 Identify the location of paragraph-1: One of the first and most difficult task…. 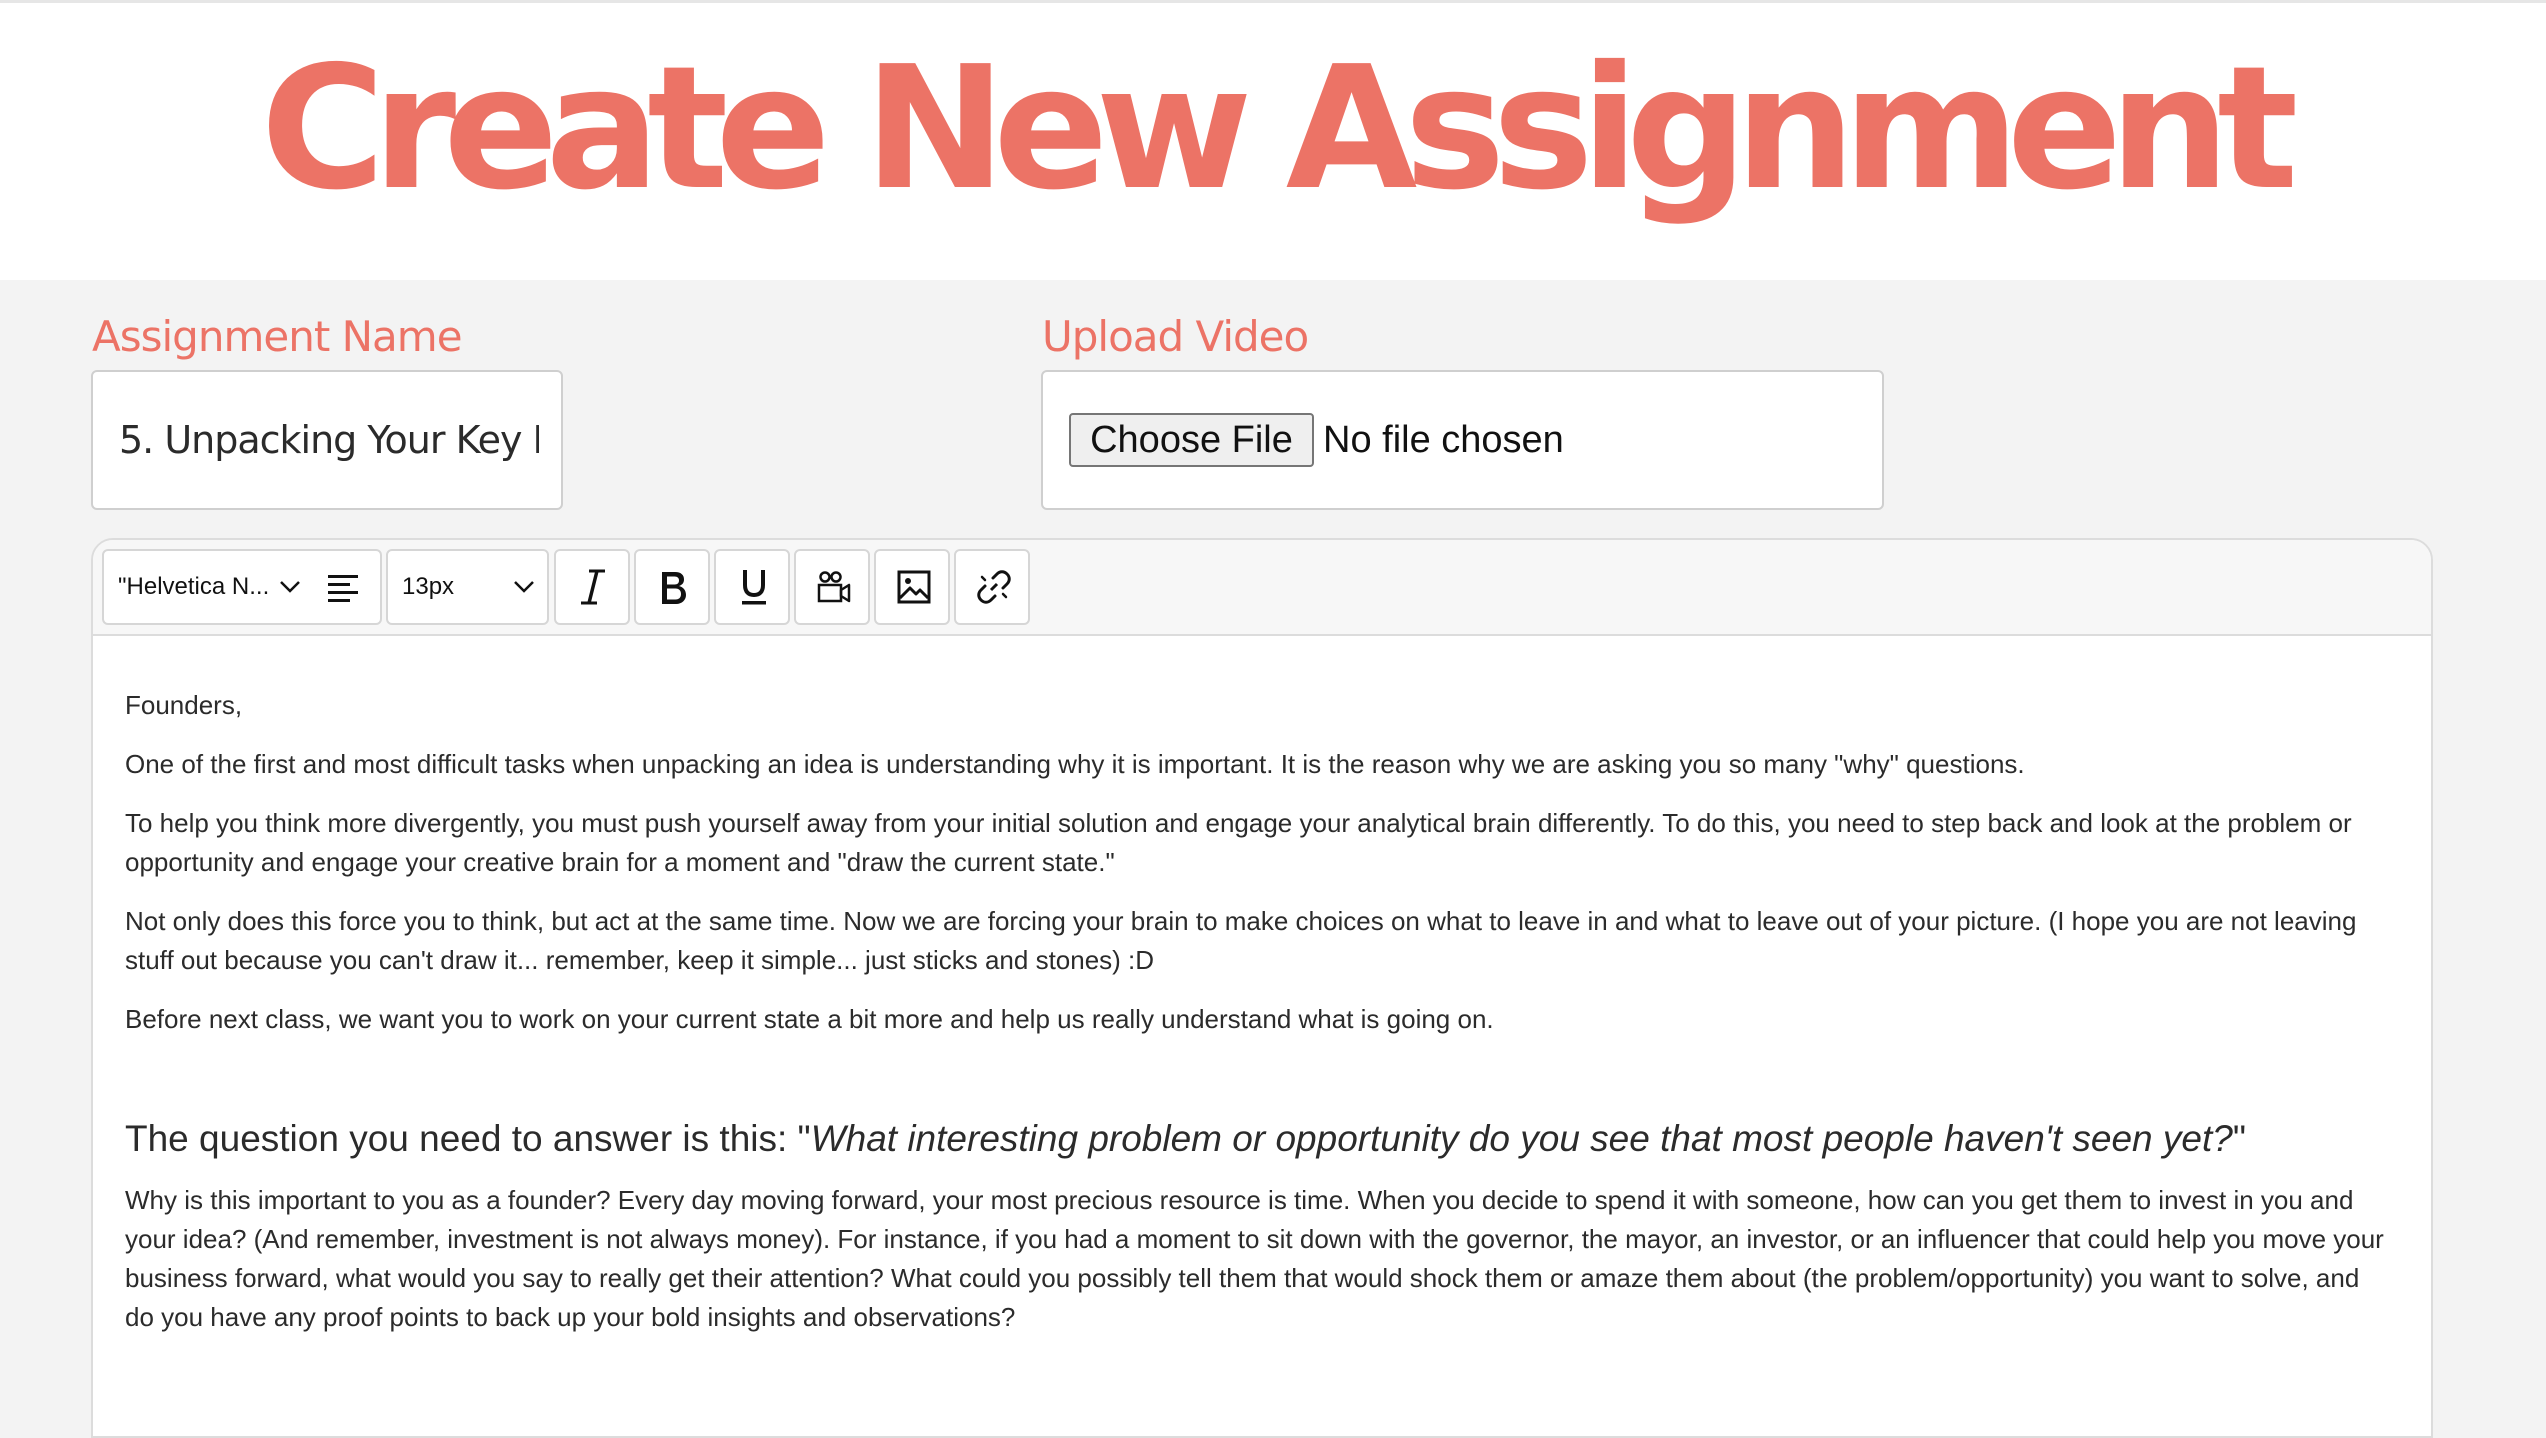
(1075, 764).